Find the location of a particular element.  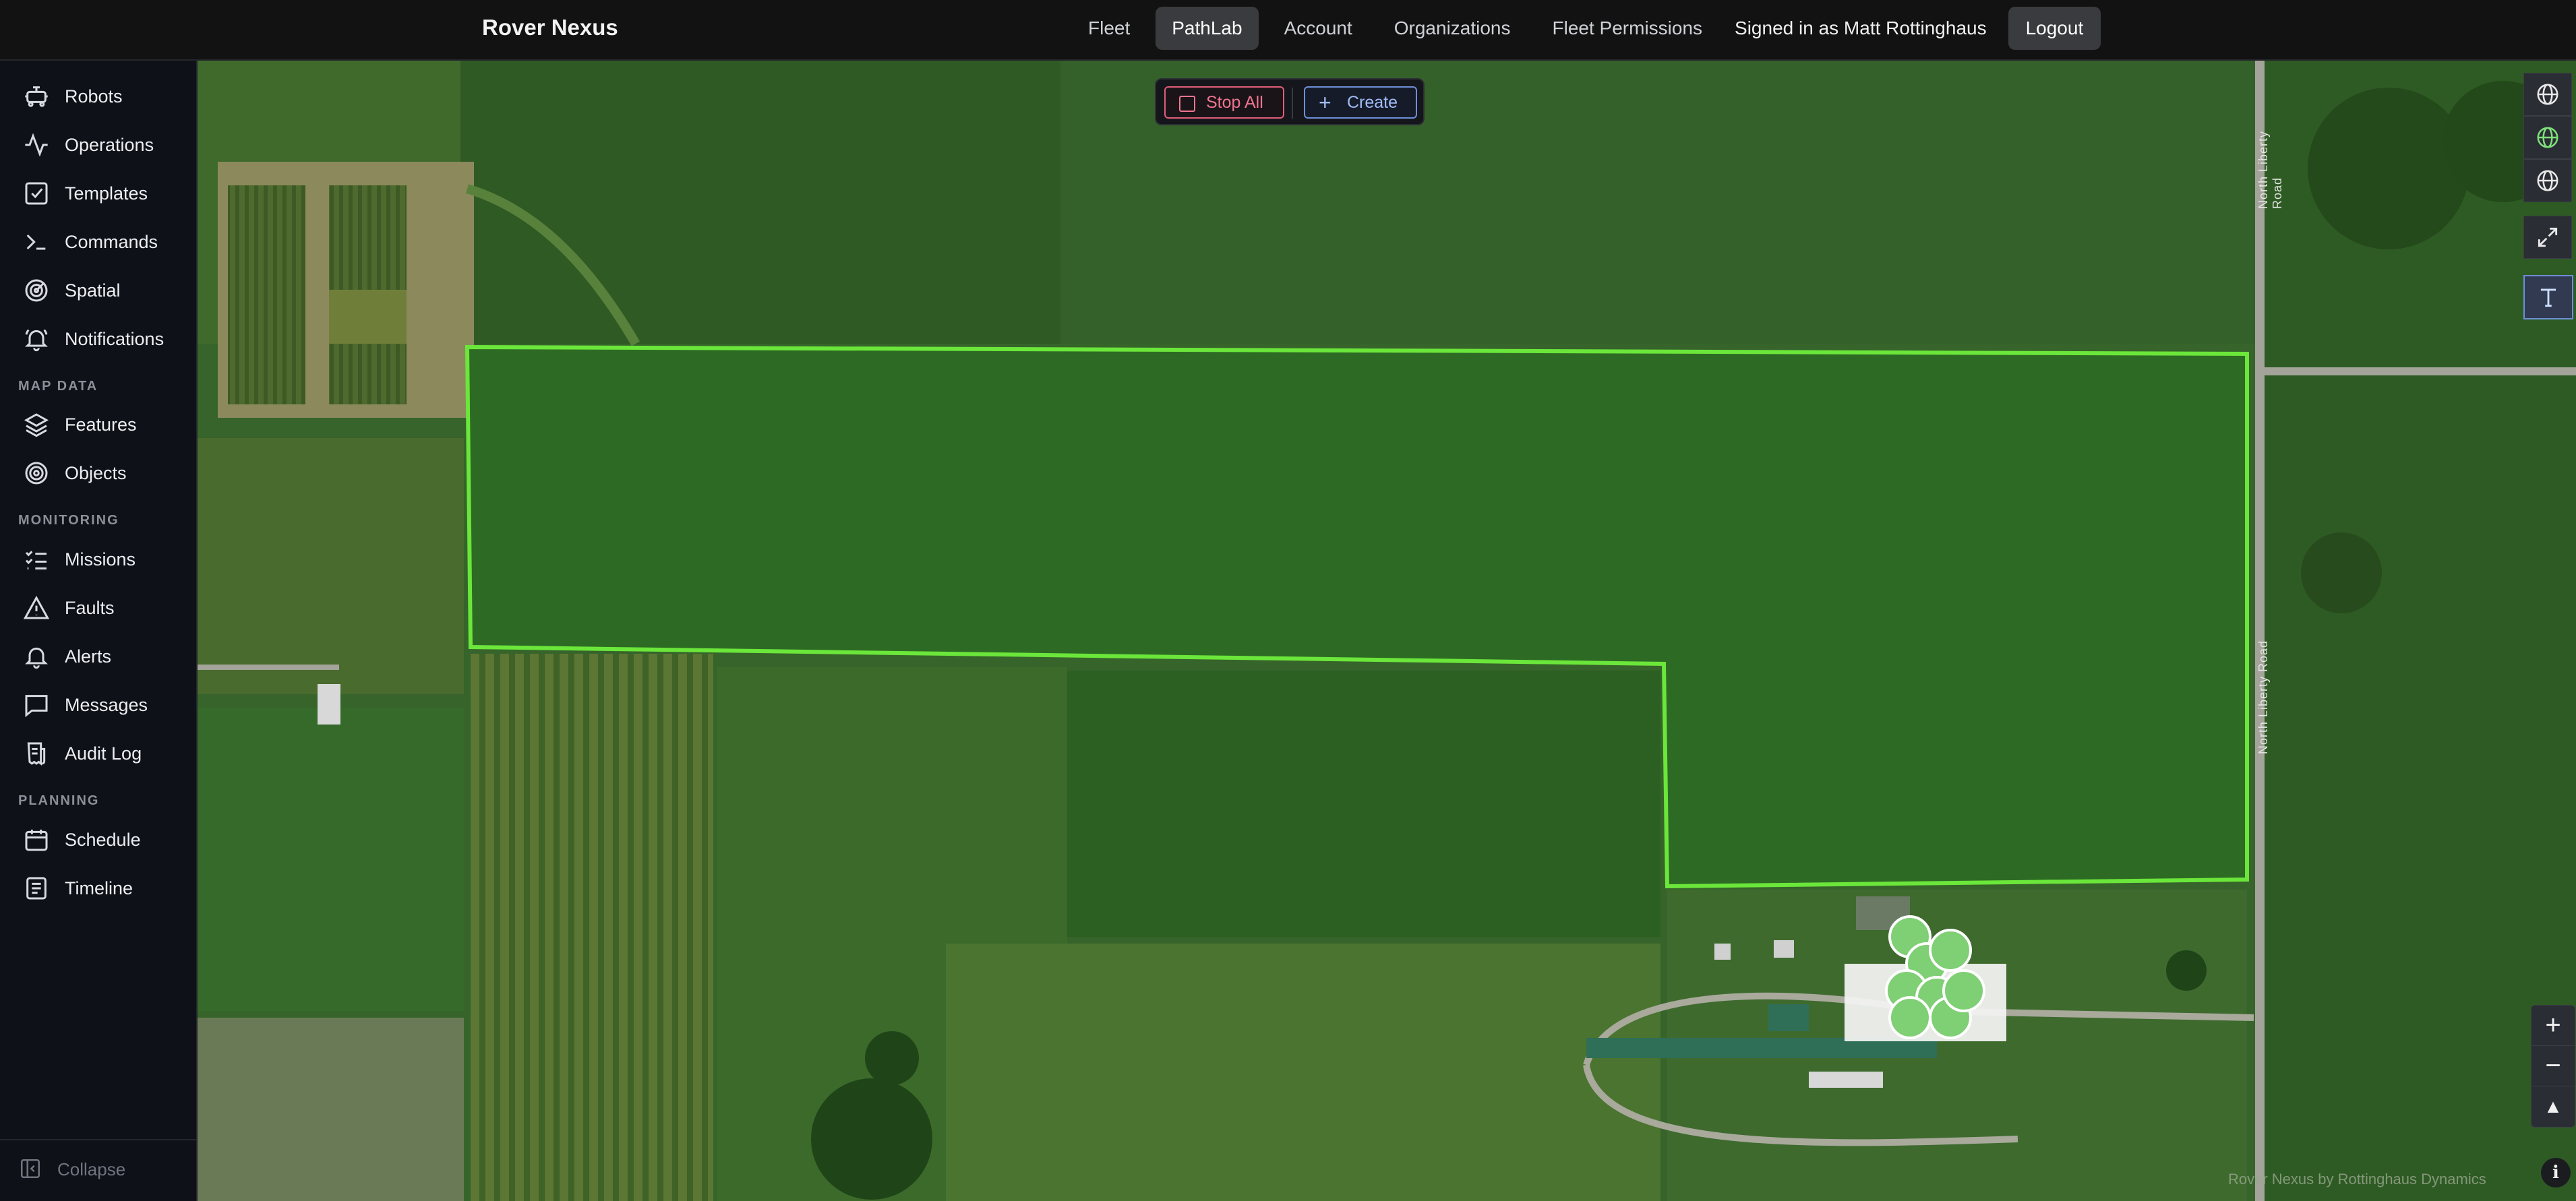

sidebar-item-label: Missions is located at coordinates (100, 559).